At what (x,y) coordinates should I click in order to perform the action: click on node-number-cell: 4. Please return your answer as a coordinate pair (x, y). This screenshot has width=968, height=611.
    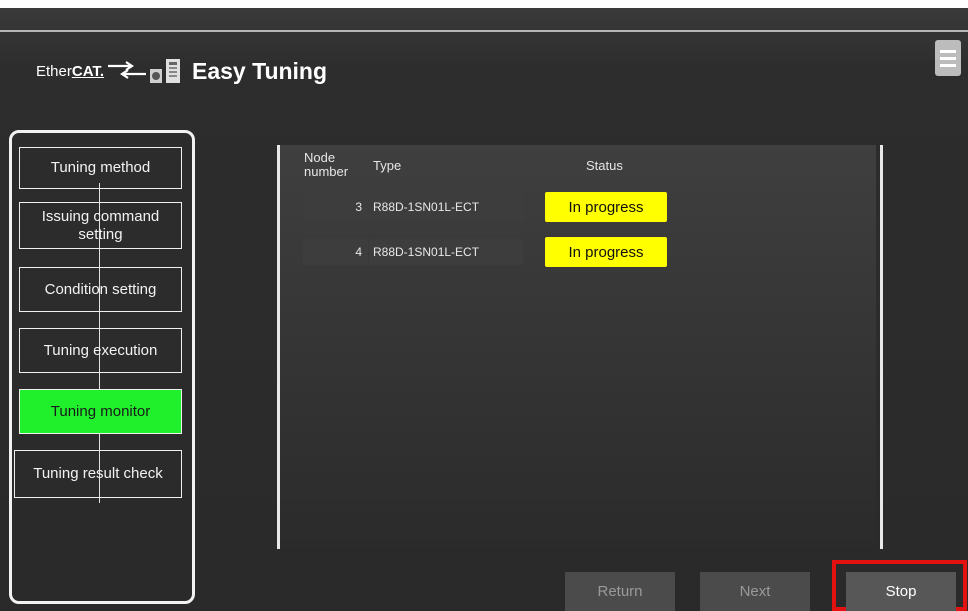
    Looking at the image, I should click on (335, 252).